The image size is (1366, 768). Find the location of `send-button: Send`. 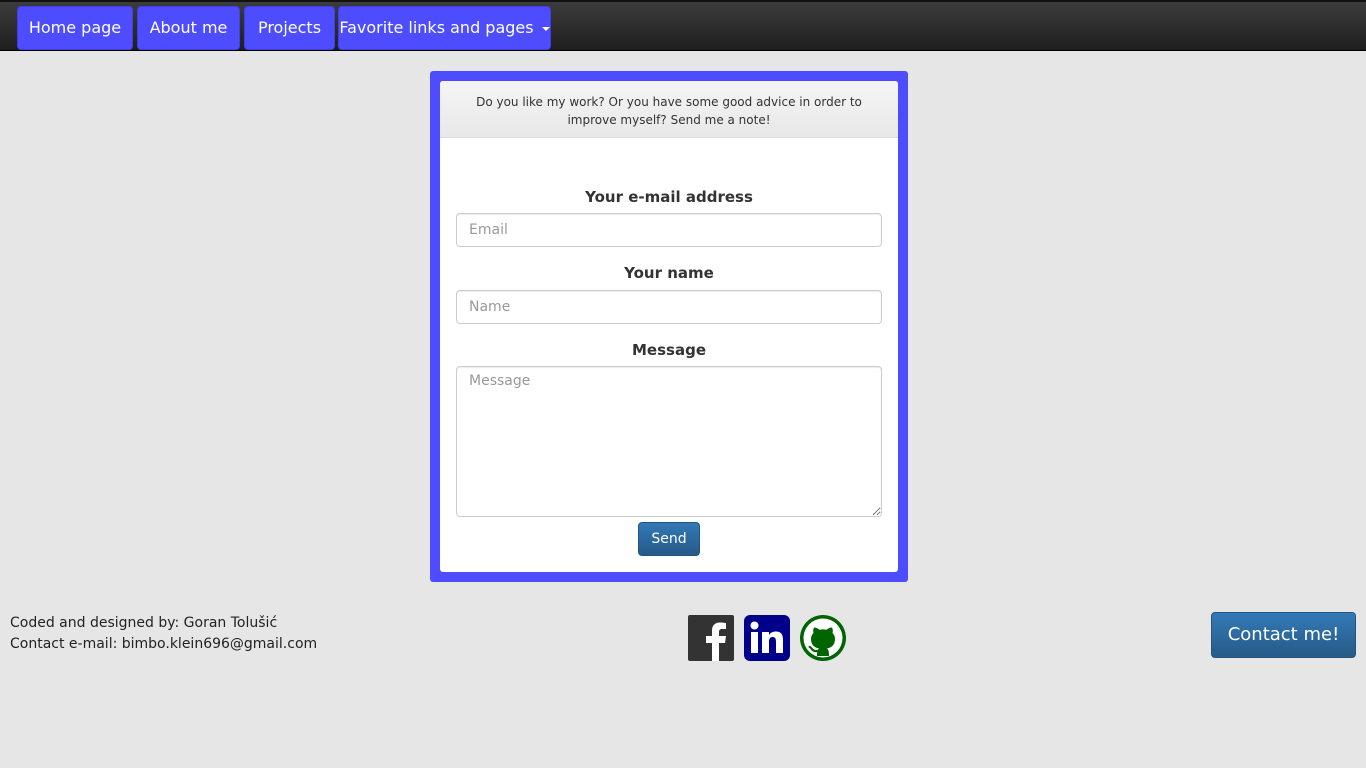

send-button: Send is located at coordinates (669, 539).